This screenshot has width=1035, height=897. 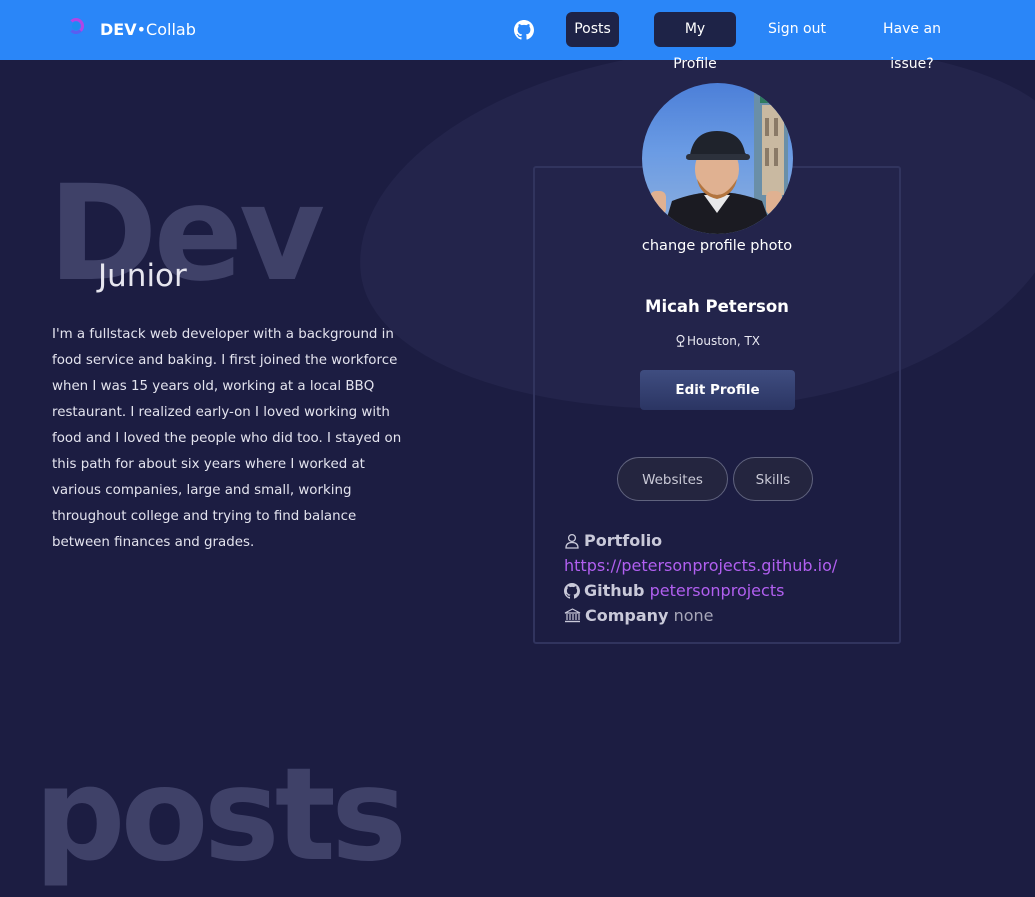 I want to click on nav-my-profile-button: My Profile, so click(x=695, y=42).